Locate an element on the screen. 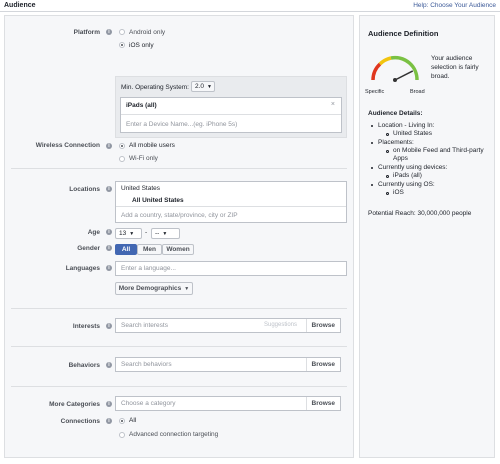 This screenshot has height=464, width=500. more-categories-browse-button: Browse is located at coordinates (322, 403).